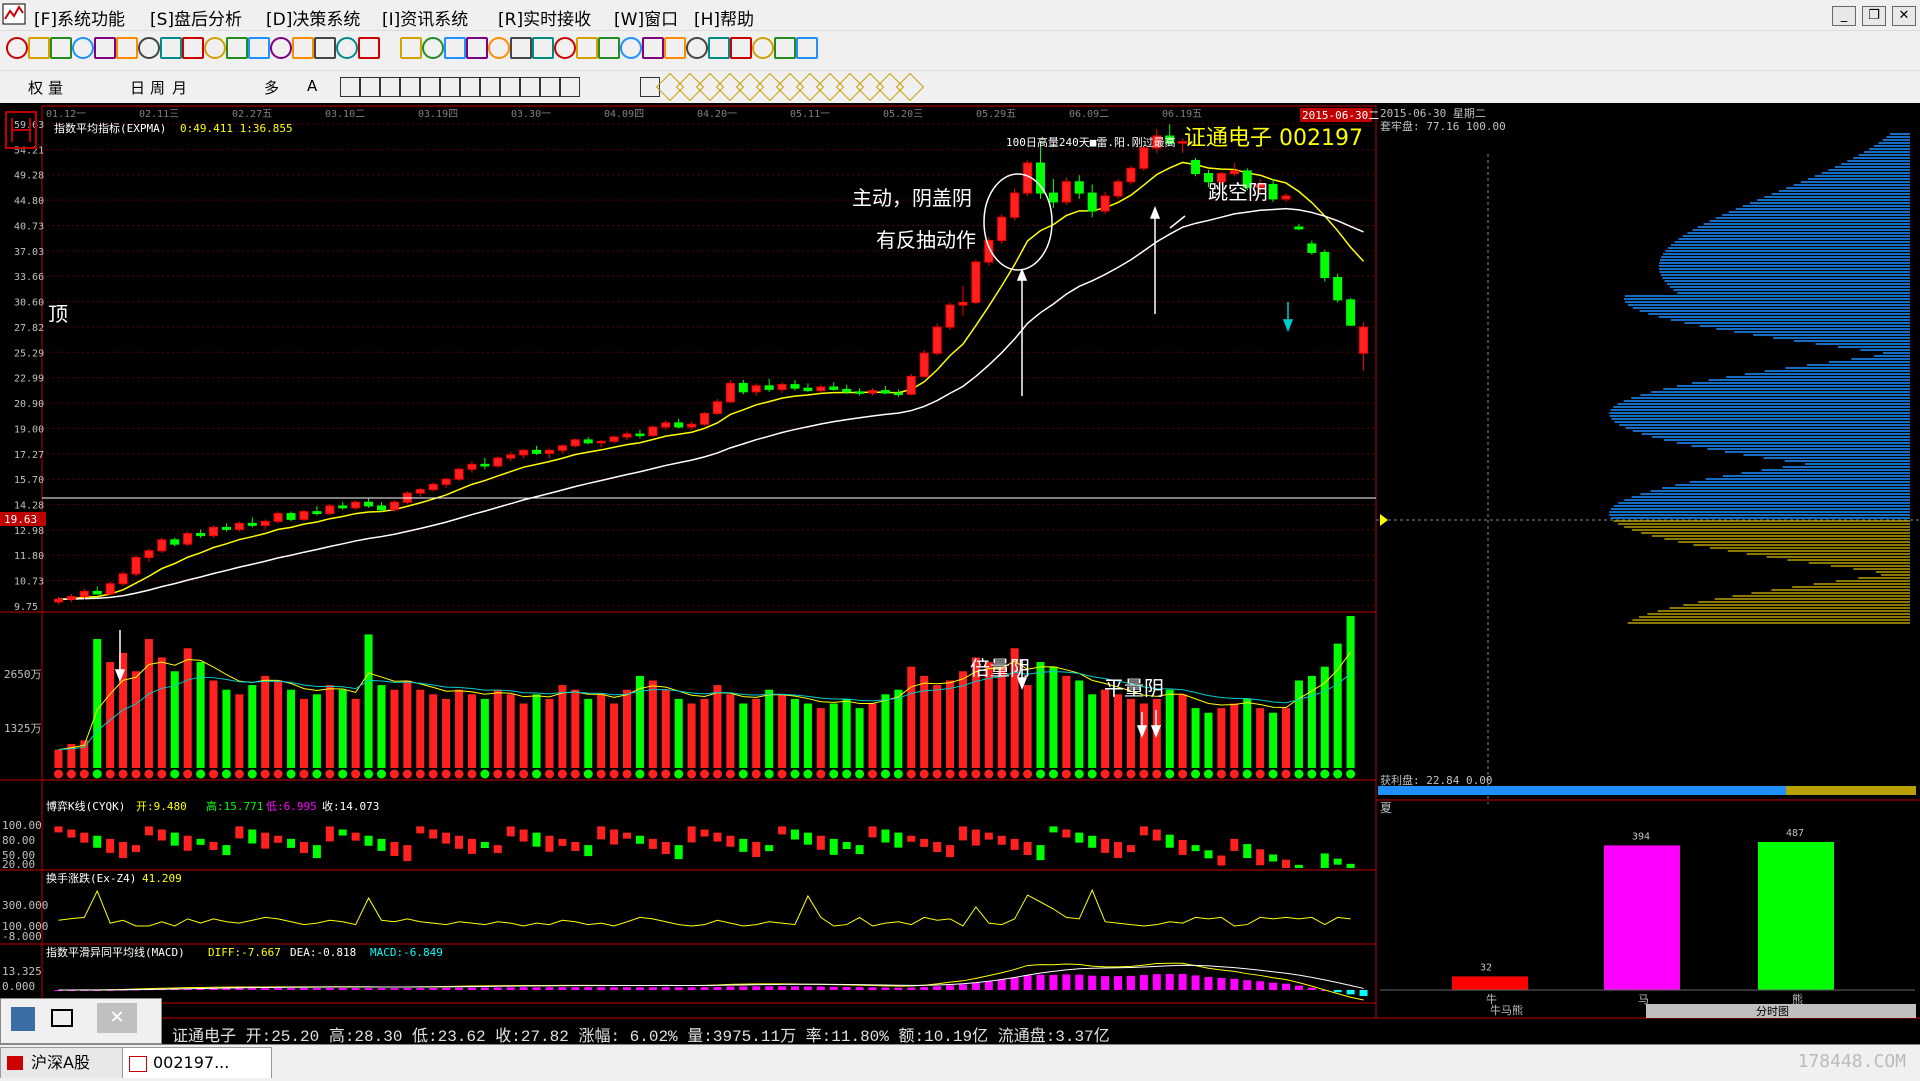  What do you see at coordinates (193, 48) in the screenshot?
I see `toolbar-tool-9-icon` at bounding box center [193, 48].